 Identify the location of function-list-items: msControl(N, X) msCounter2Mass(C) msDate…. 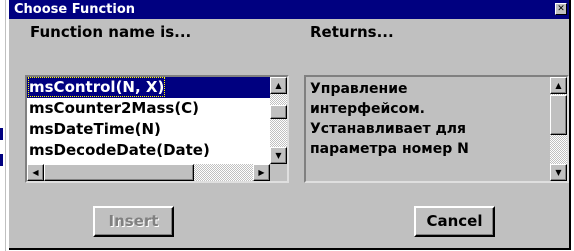
(148, 120).